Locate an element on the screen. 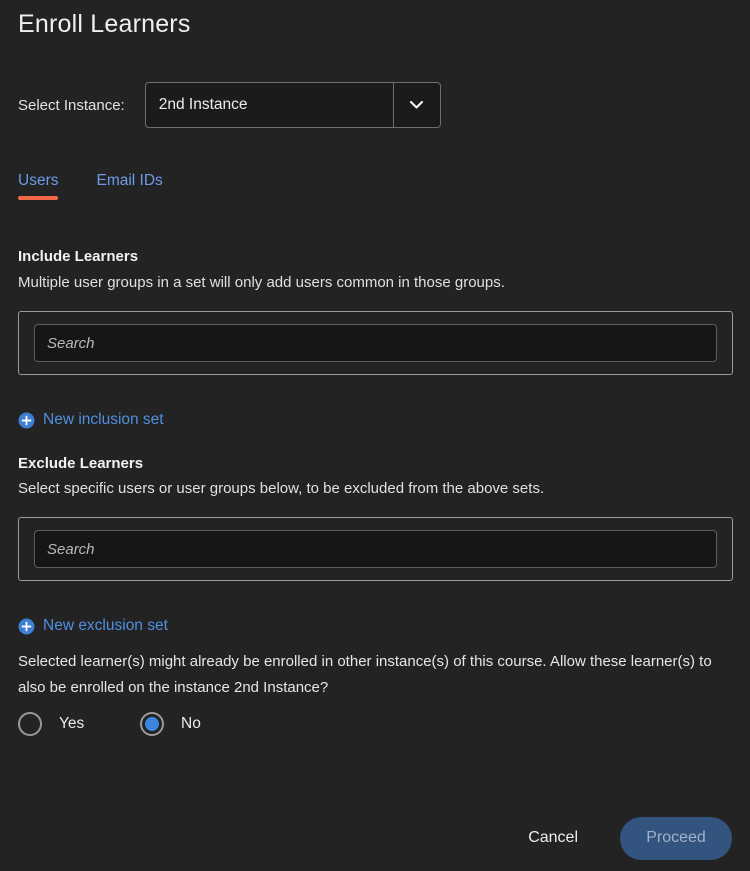 This screenshot has height=871, width=750. tab-users: Users is located at coordinates (38, 186).